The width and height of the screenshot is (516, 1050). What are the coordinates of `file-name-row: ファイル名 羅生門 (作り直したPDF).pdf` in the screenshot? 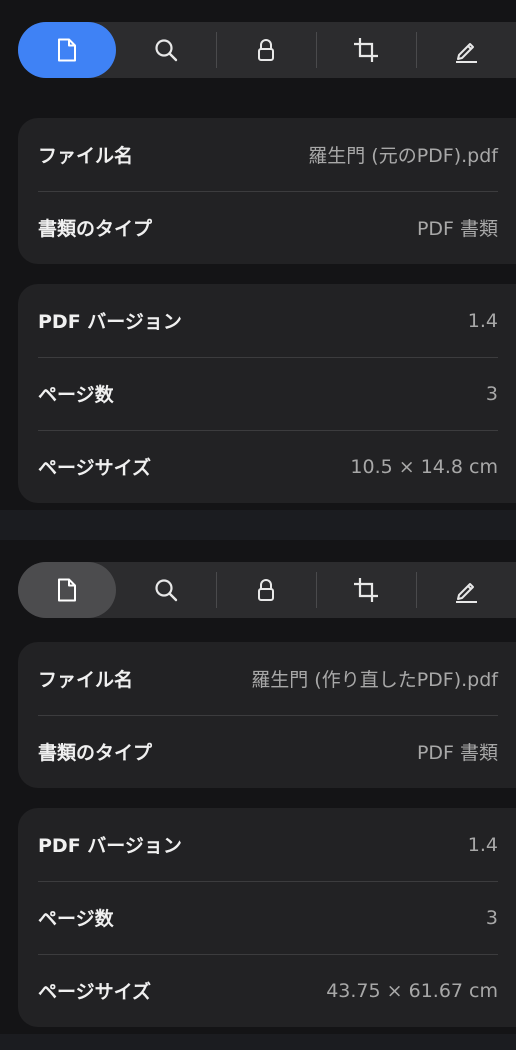 It's located at (267, 678).